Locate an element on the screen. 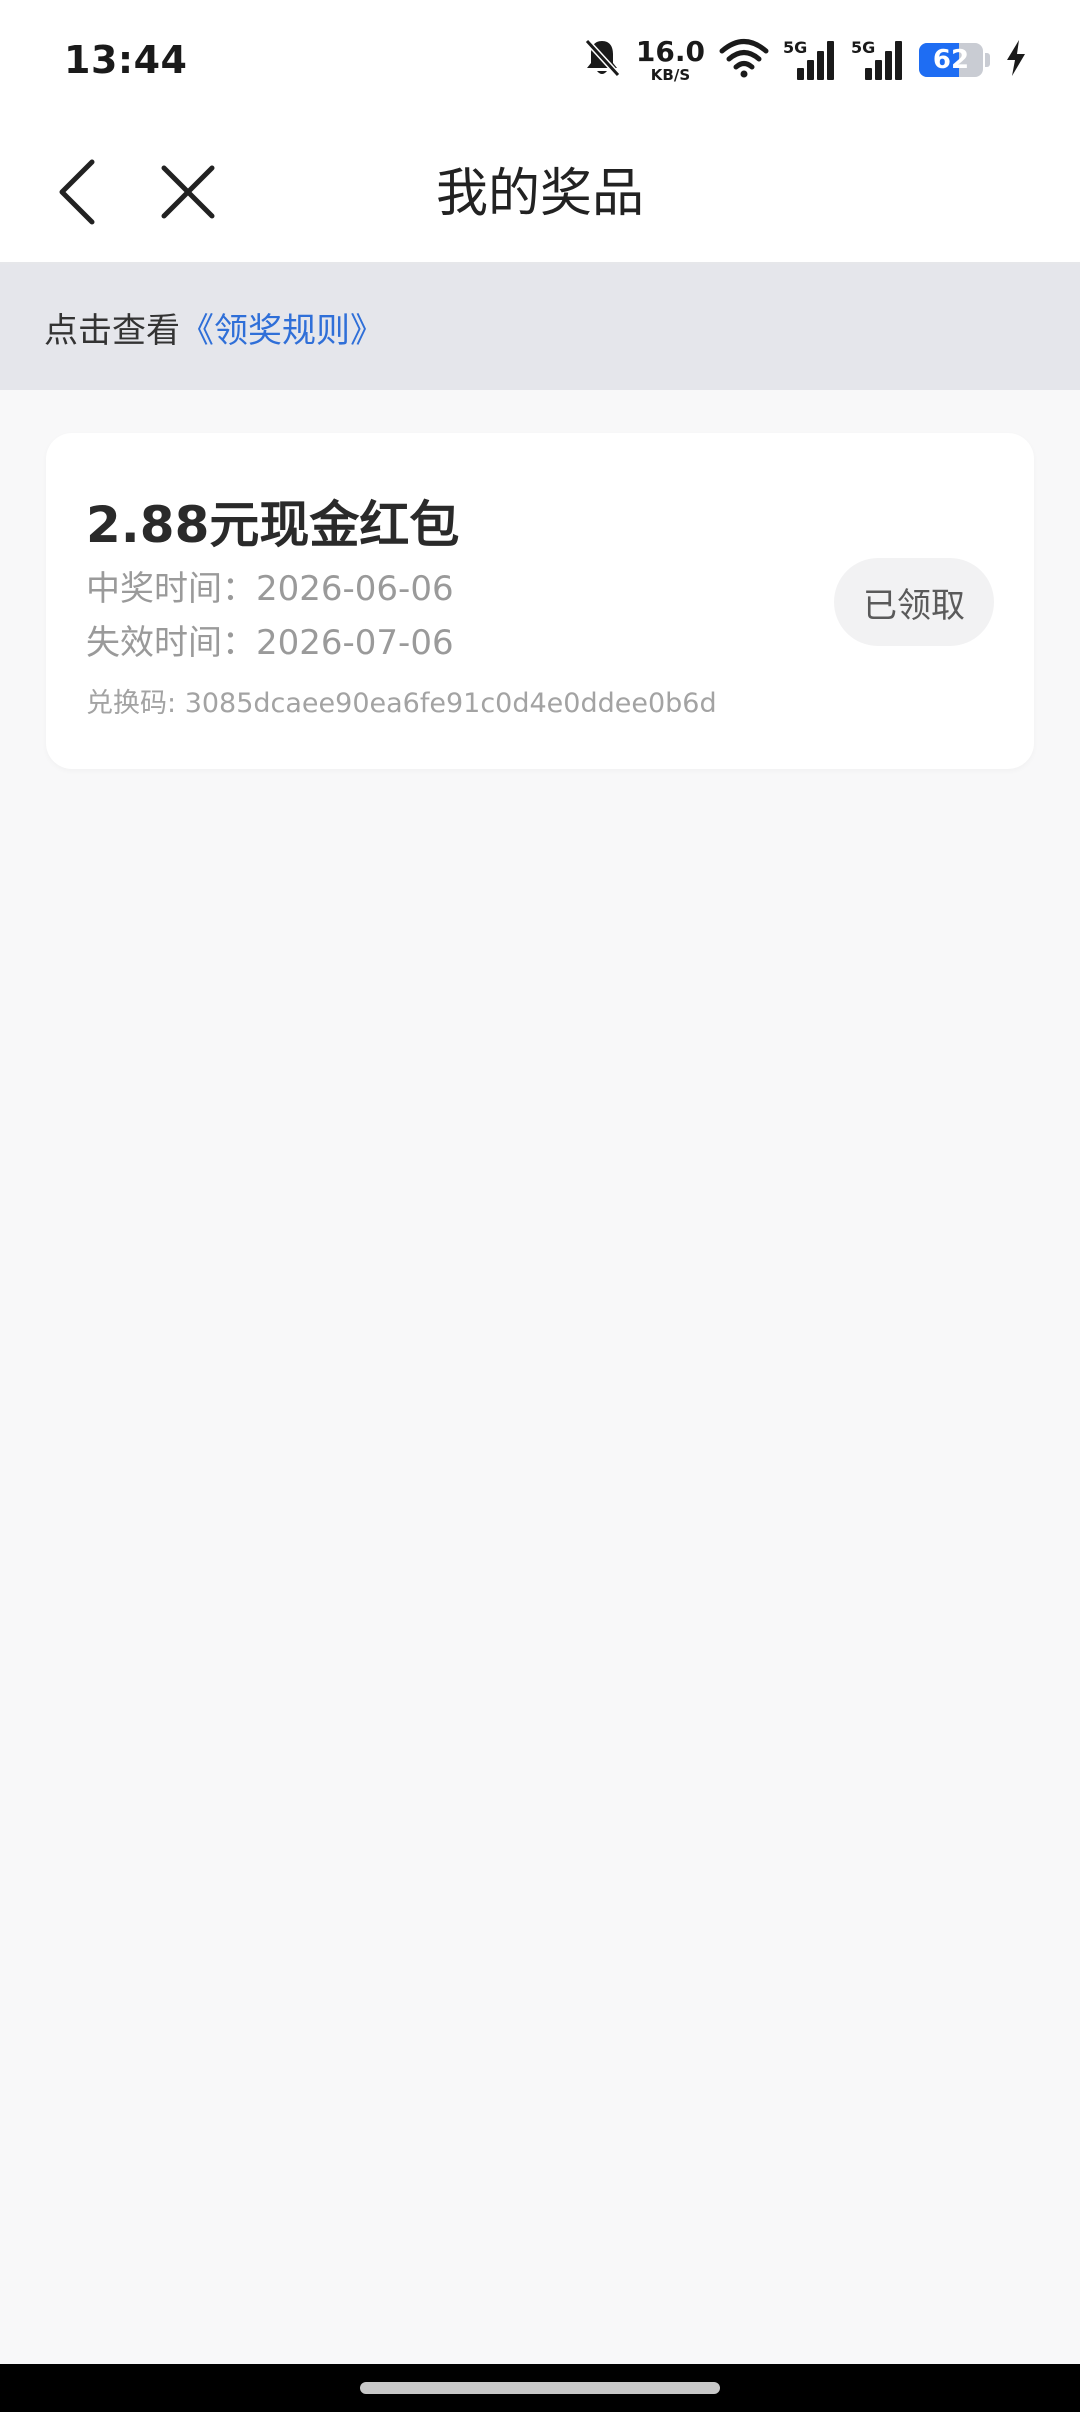 This screenshot has width=1080, height=2412. battery-tip is located at coordinates (987, 60).